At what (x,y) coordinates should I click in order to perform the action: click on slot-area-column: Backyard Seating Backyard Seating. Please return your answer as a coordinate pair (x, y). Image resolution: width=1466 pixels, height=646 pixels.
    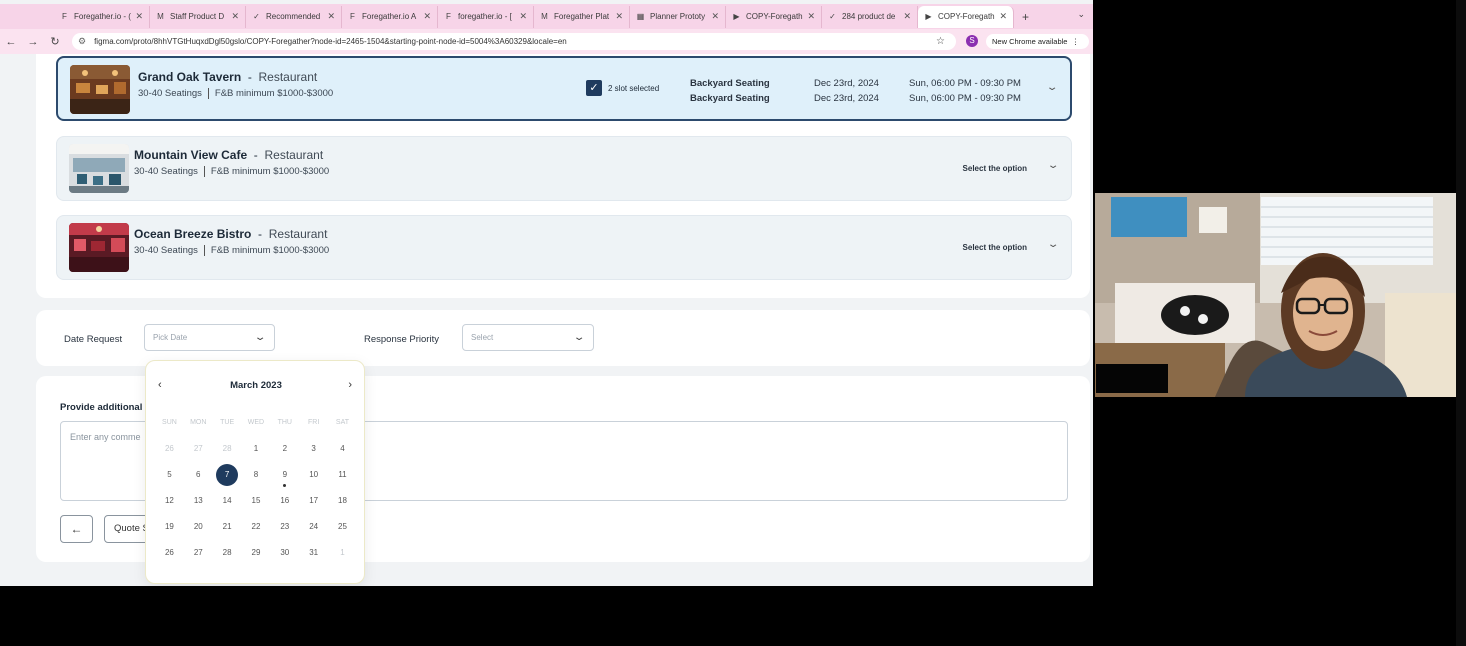
    Looking at the image, I should click on (730, 91).